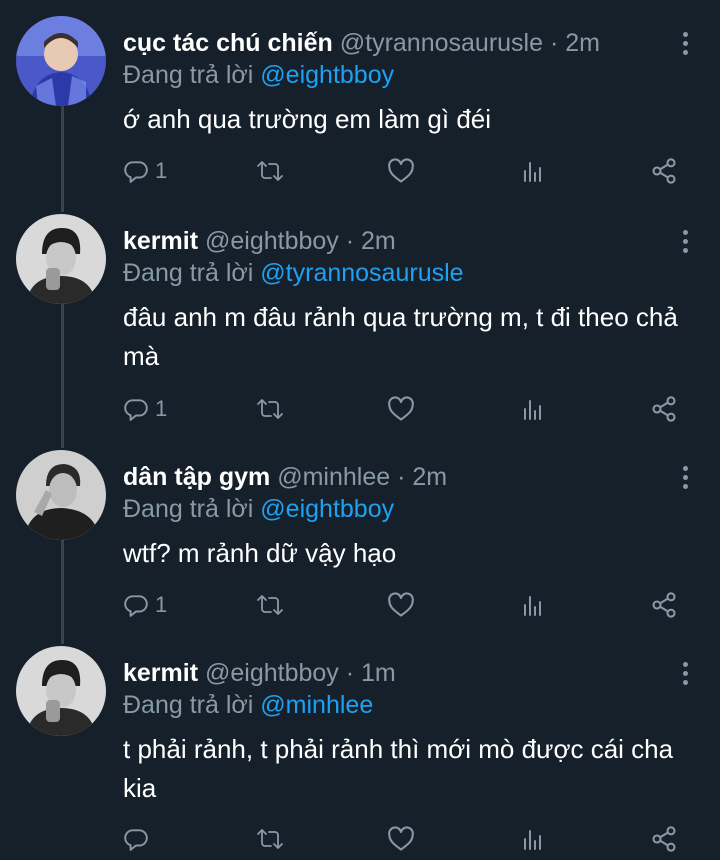 The height and width of the screenshot is (860, 720). Describe the element at coordinates (228, 43) in the screenshot. I see `display-name: cục tác chú chiến` at that location.